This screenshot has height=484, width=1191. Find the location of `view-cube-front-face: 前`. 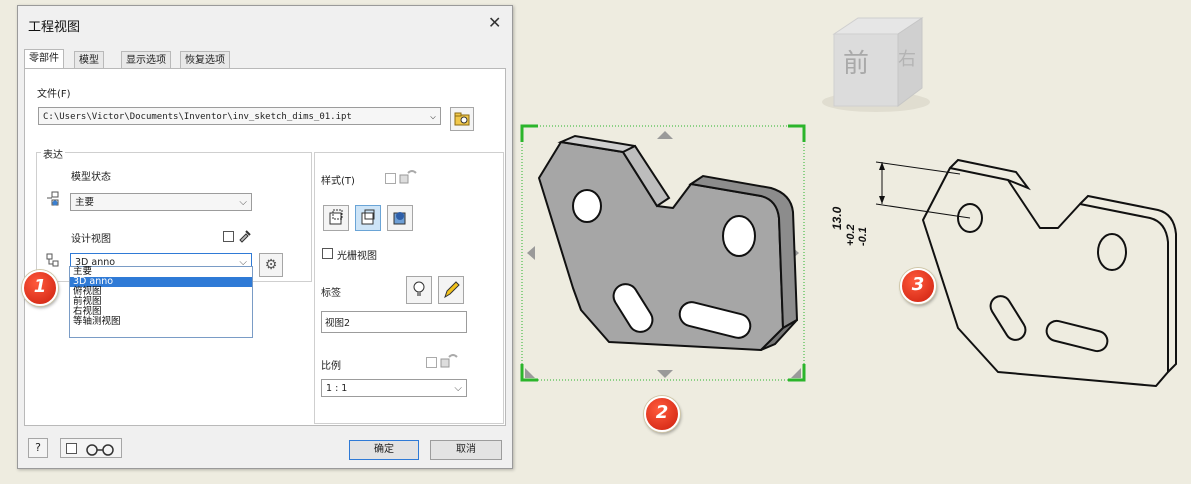

view-cube-front-face: 前 is located at coordinates (856, 61).